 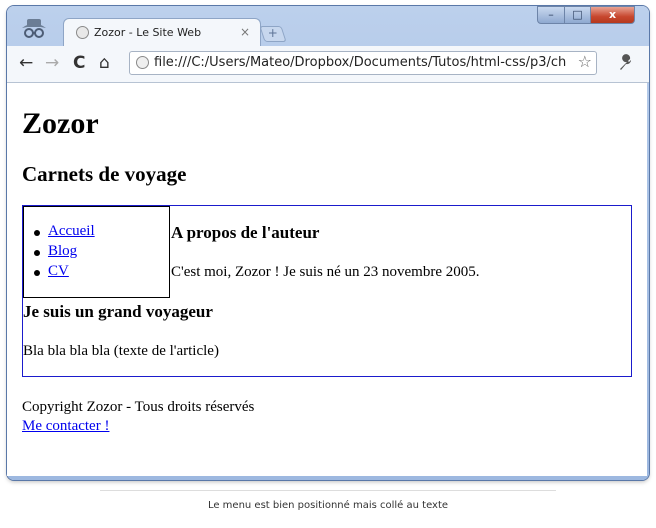 What do you see at coordinates (82, 32) in the screenshot?
I see `page-favicon-icon` at bounding box center [82, 32].